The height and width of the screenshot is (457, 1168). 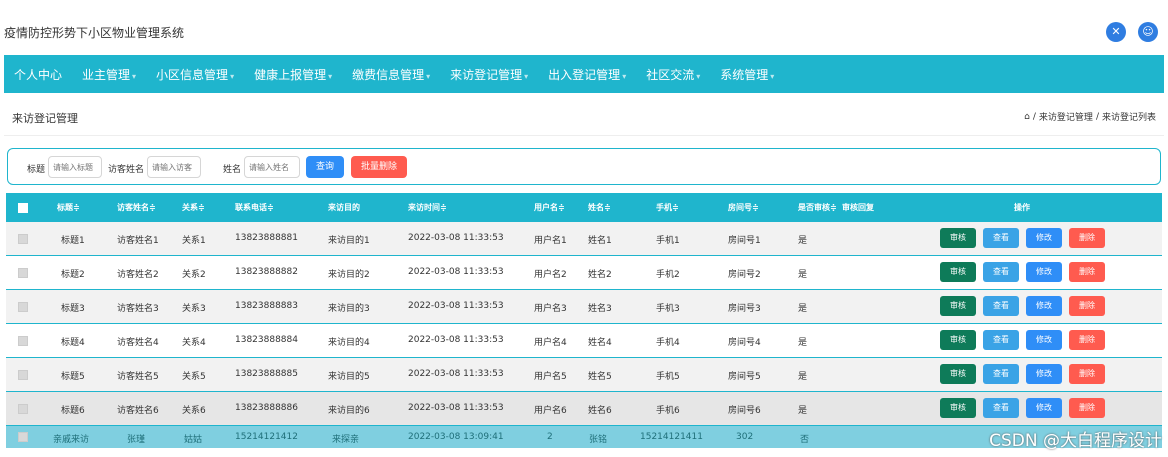 What do you see at coordinates (194, 343) in the screenshot?
I see `table-cell: 关系4` at bounding box center [194, 343].